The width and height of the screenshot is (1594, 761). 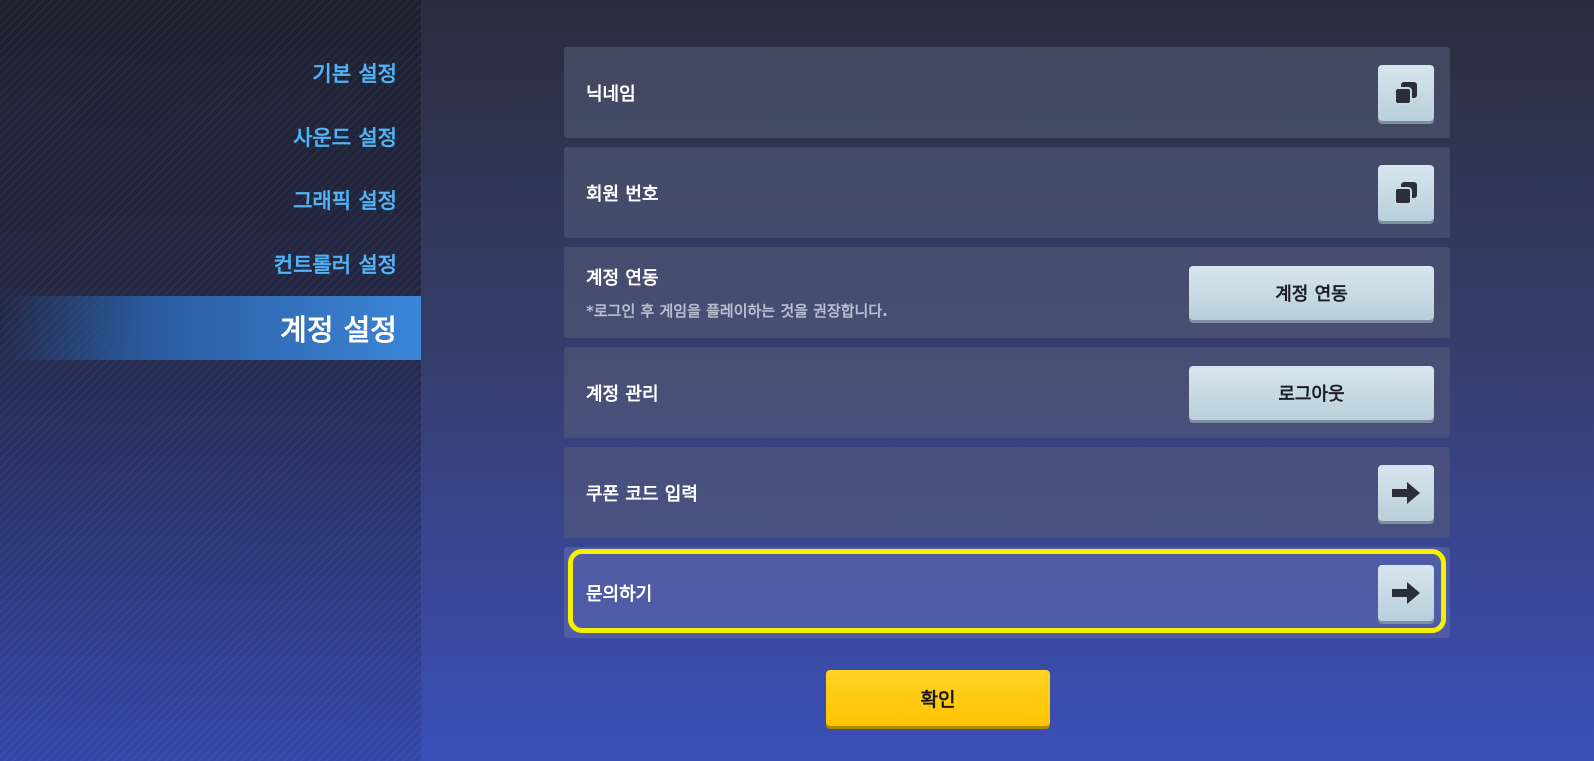 I want to click on arrow-right-icon, so click(x=1406, y=492).